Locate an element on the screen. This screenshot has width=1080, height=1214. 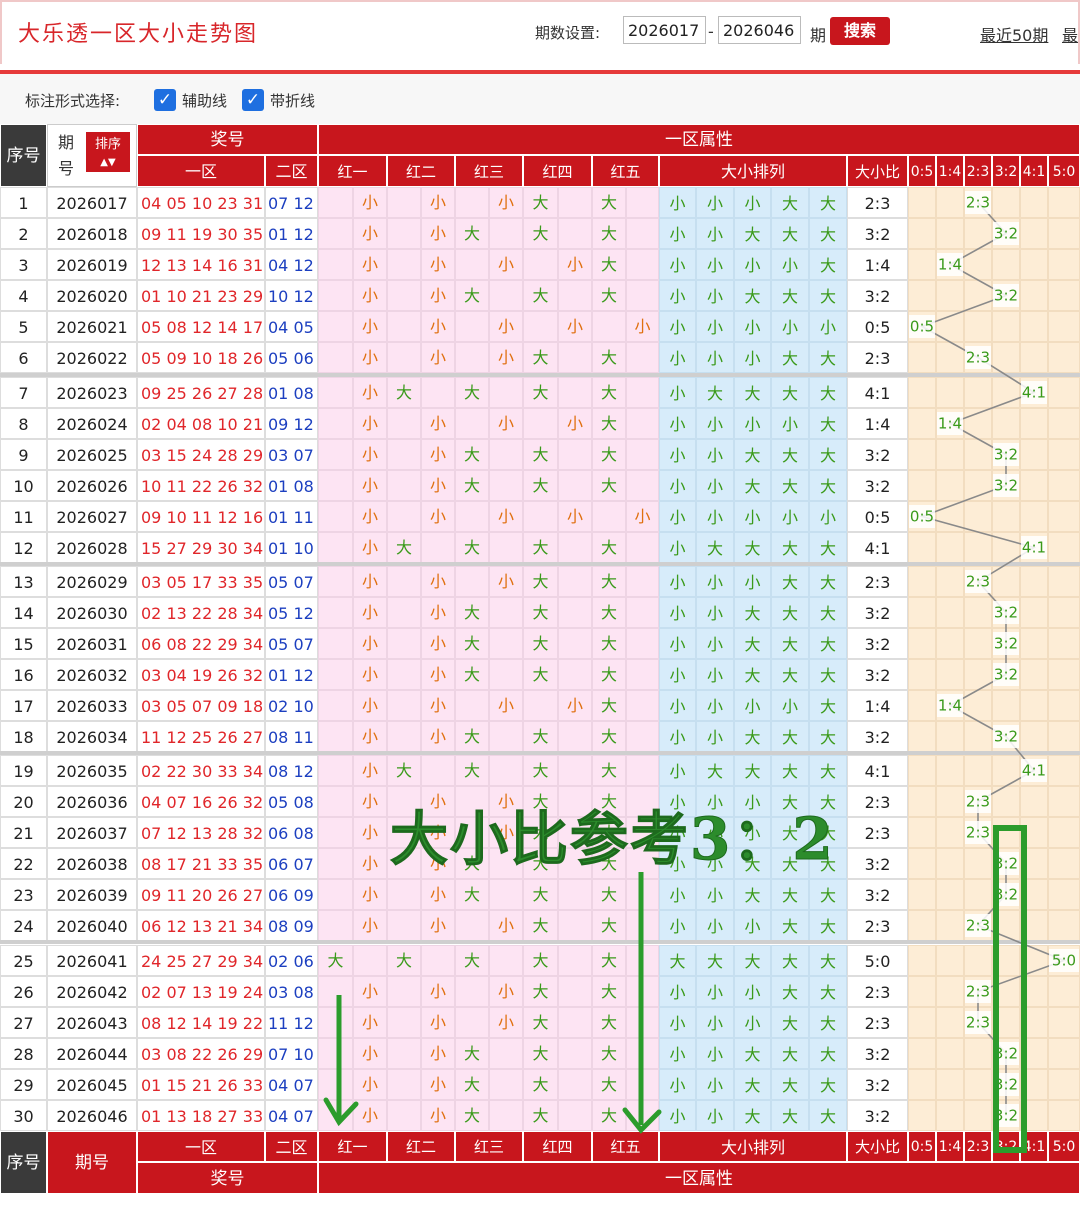
col-head-ratio-option: 1:4 is located at coordinates (950, 171).